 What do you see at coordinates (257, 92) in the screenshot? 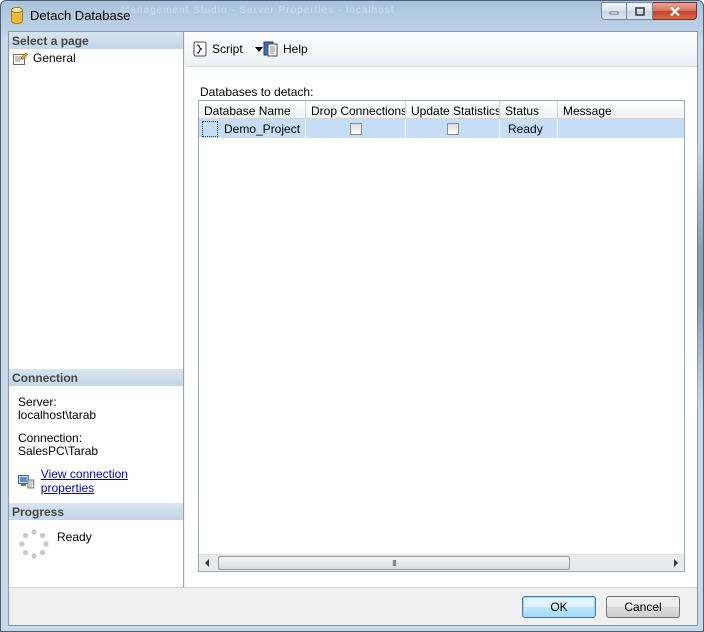
I see `databases-to-detach-label: Databases to detach:` at bounding box center [257, 92].